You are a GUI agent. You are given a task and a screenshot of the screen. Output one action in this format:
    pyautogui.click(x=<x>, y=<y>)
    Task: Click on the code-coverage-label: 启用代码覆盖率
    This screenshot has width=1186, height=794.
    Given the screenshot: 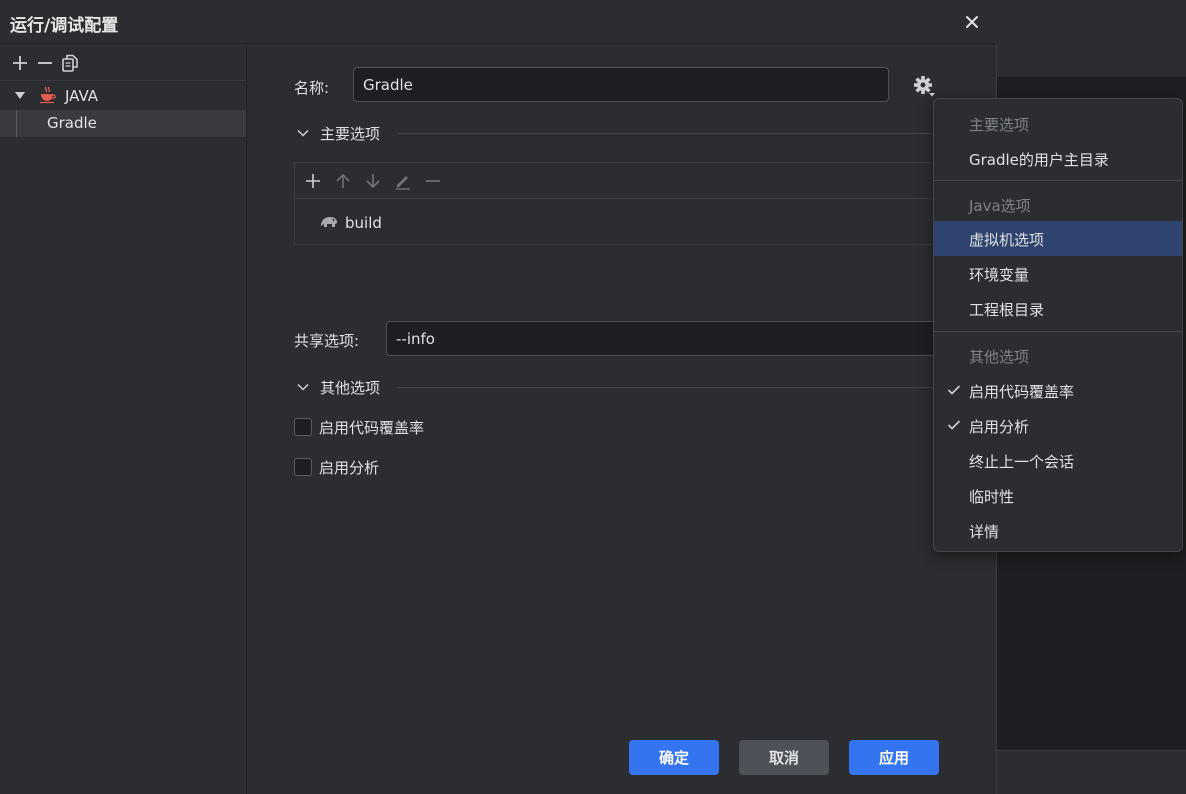 What is the action you would take?
    pyautogui.click(x=372, y=428)
    